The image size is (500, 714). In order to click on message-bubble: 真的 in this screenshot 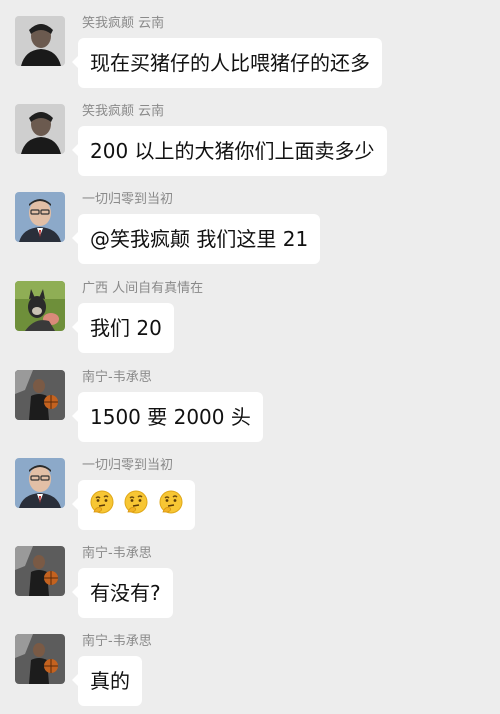, I will do `click(107, 681)`.